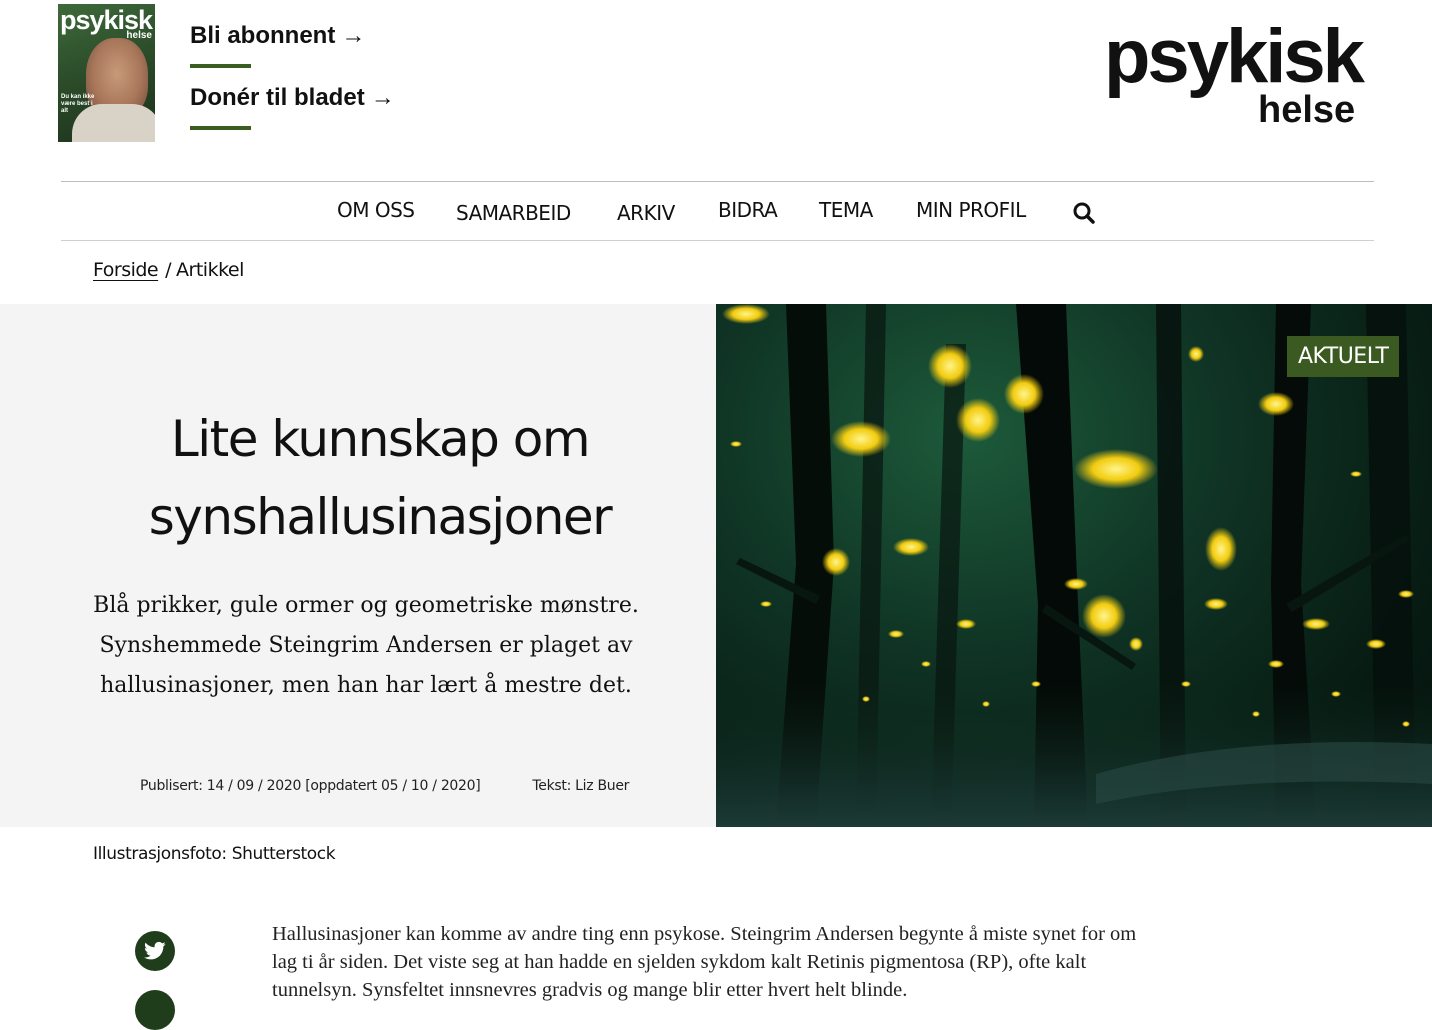 Image resolution: width=1432 pixels, height=1030 pixels. What do you see at coordinates (971, 210) in the screenshot?
I see `nav-item-min-profil: MIN PROFIL` at bounding box center [971, 210].